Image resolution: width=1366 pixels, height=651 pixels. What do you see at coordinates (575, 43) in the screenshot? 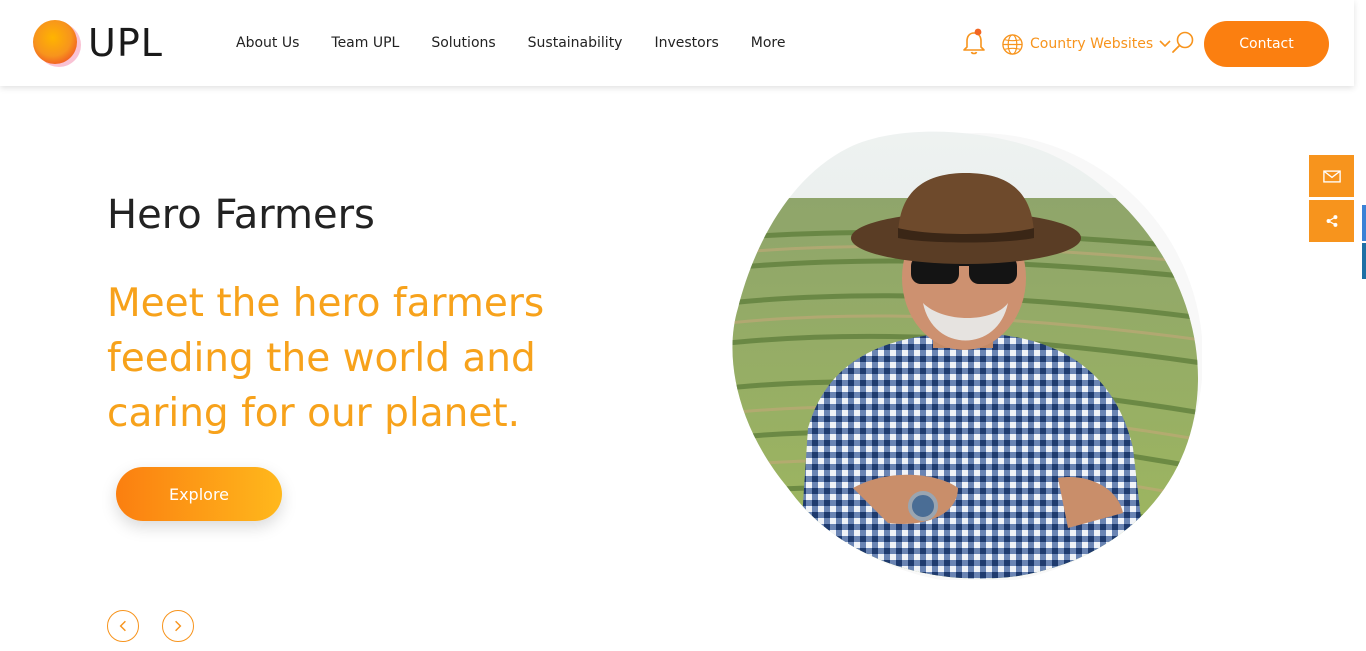
I see `nav-item-sustainability: Sustainability` at bounding box center [575, 43].